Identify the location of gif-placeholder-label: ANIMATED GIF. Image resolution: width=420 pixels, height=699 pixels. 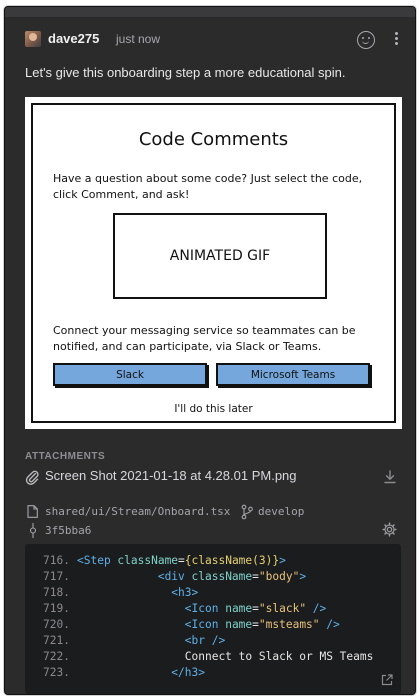
(220, 256).